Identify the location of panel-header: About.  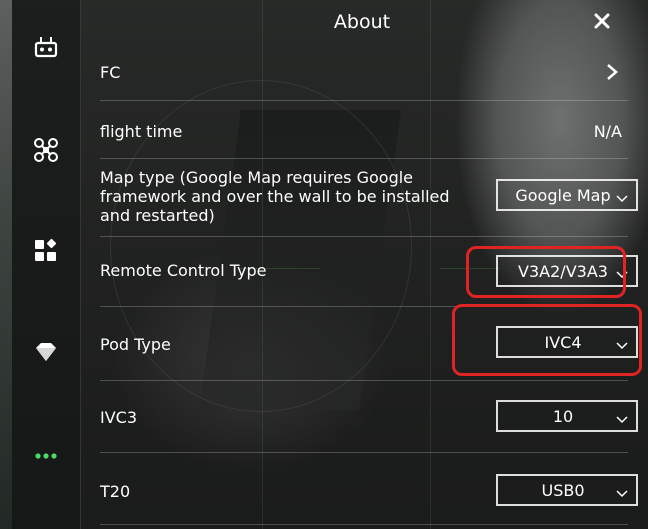
(360, 22).